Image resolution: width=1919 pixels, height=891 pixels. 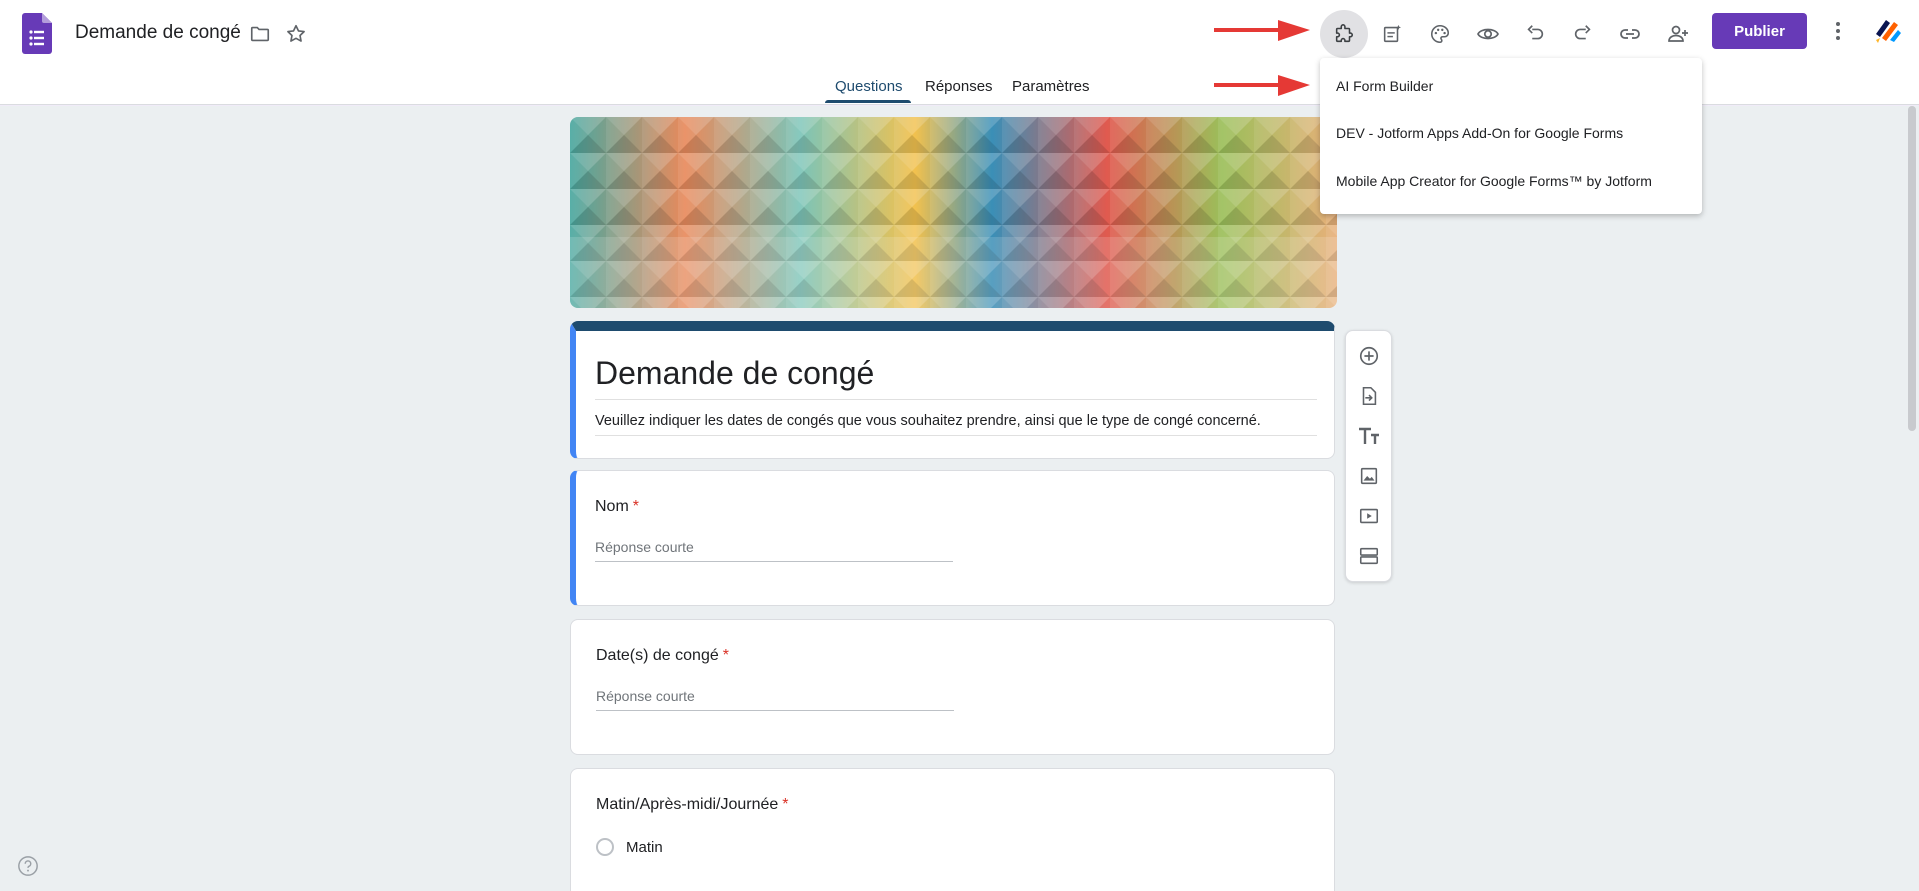 What do you see at coordinates (869, 86) in the screenshot?
I see `tab-questions: Questions` at bounding box center [869, 86].